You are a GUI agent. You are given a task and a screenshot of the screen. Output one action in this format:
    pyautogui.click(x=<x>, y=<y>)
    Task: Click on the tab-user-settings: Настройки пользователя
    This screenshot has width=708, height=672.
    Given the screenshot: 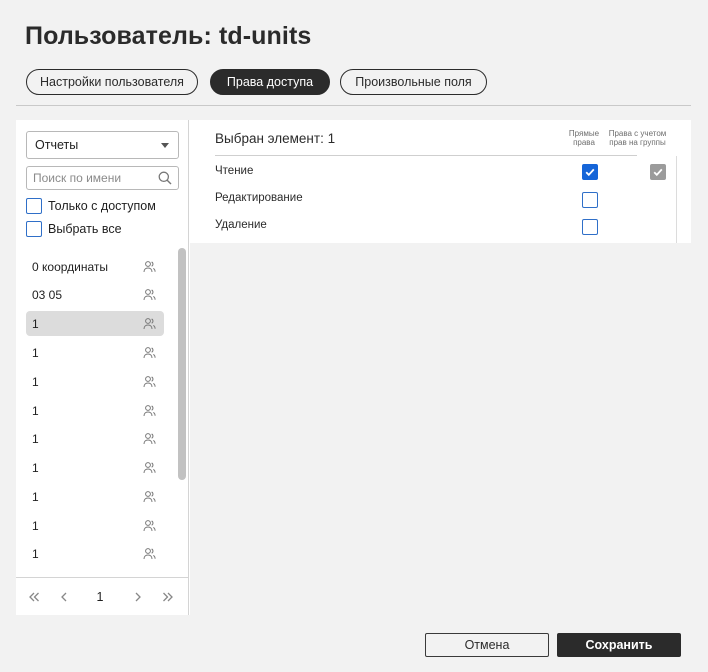 What is the action you would take?
    pyautogui.click(x=112, y=82)
    